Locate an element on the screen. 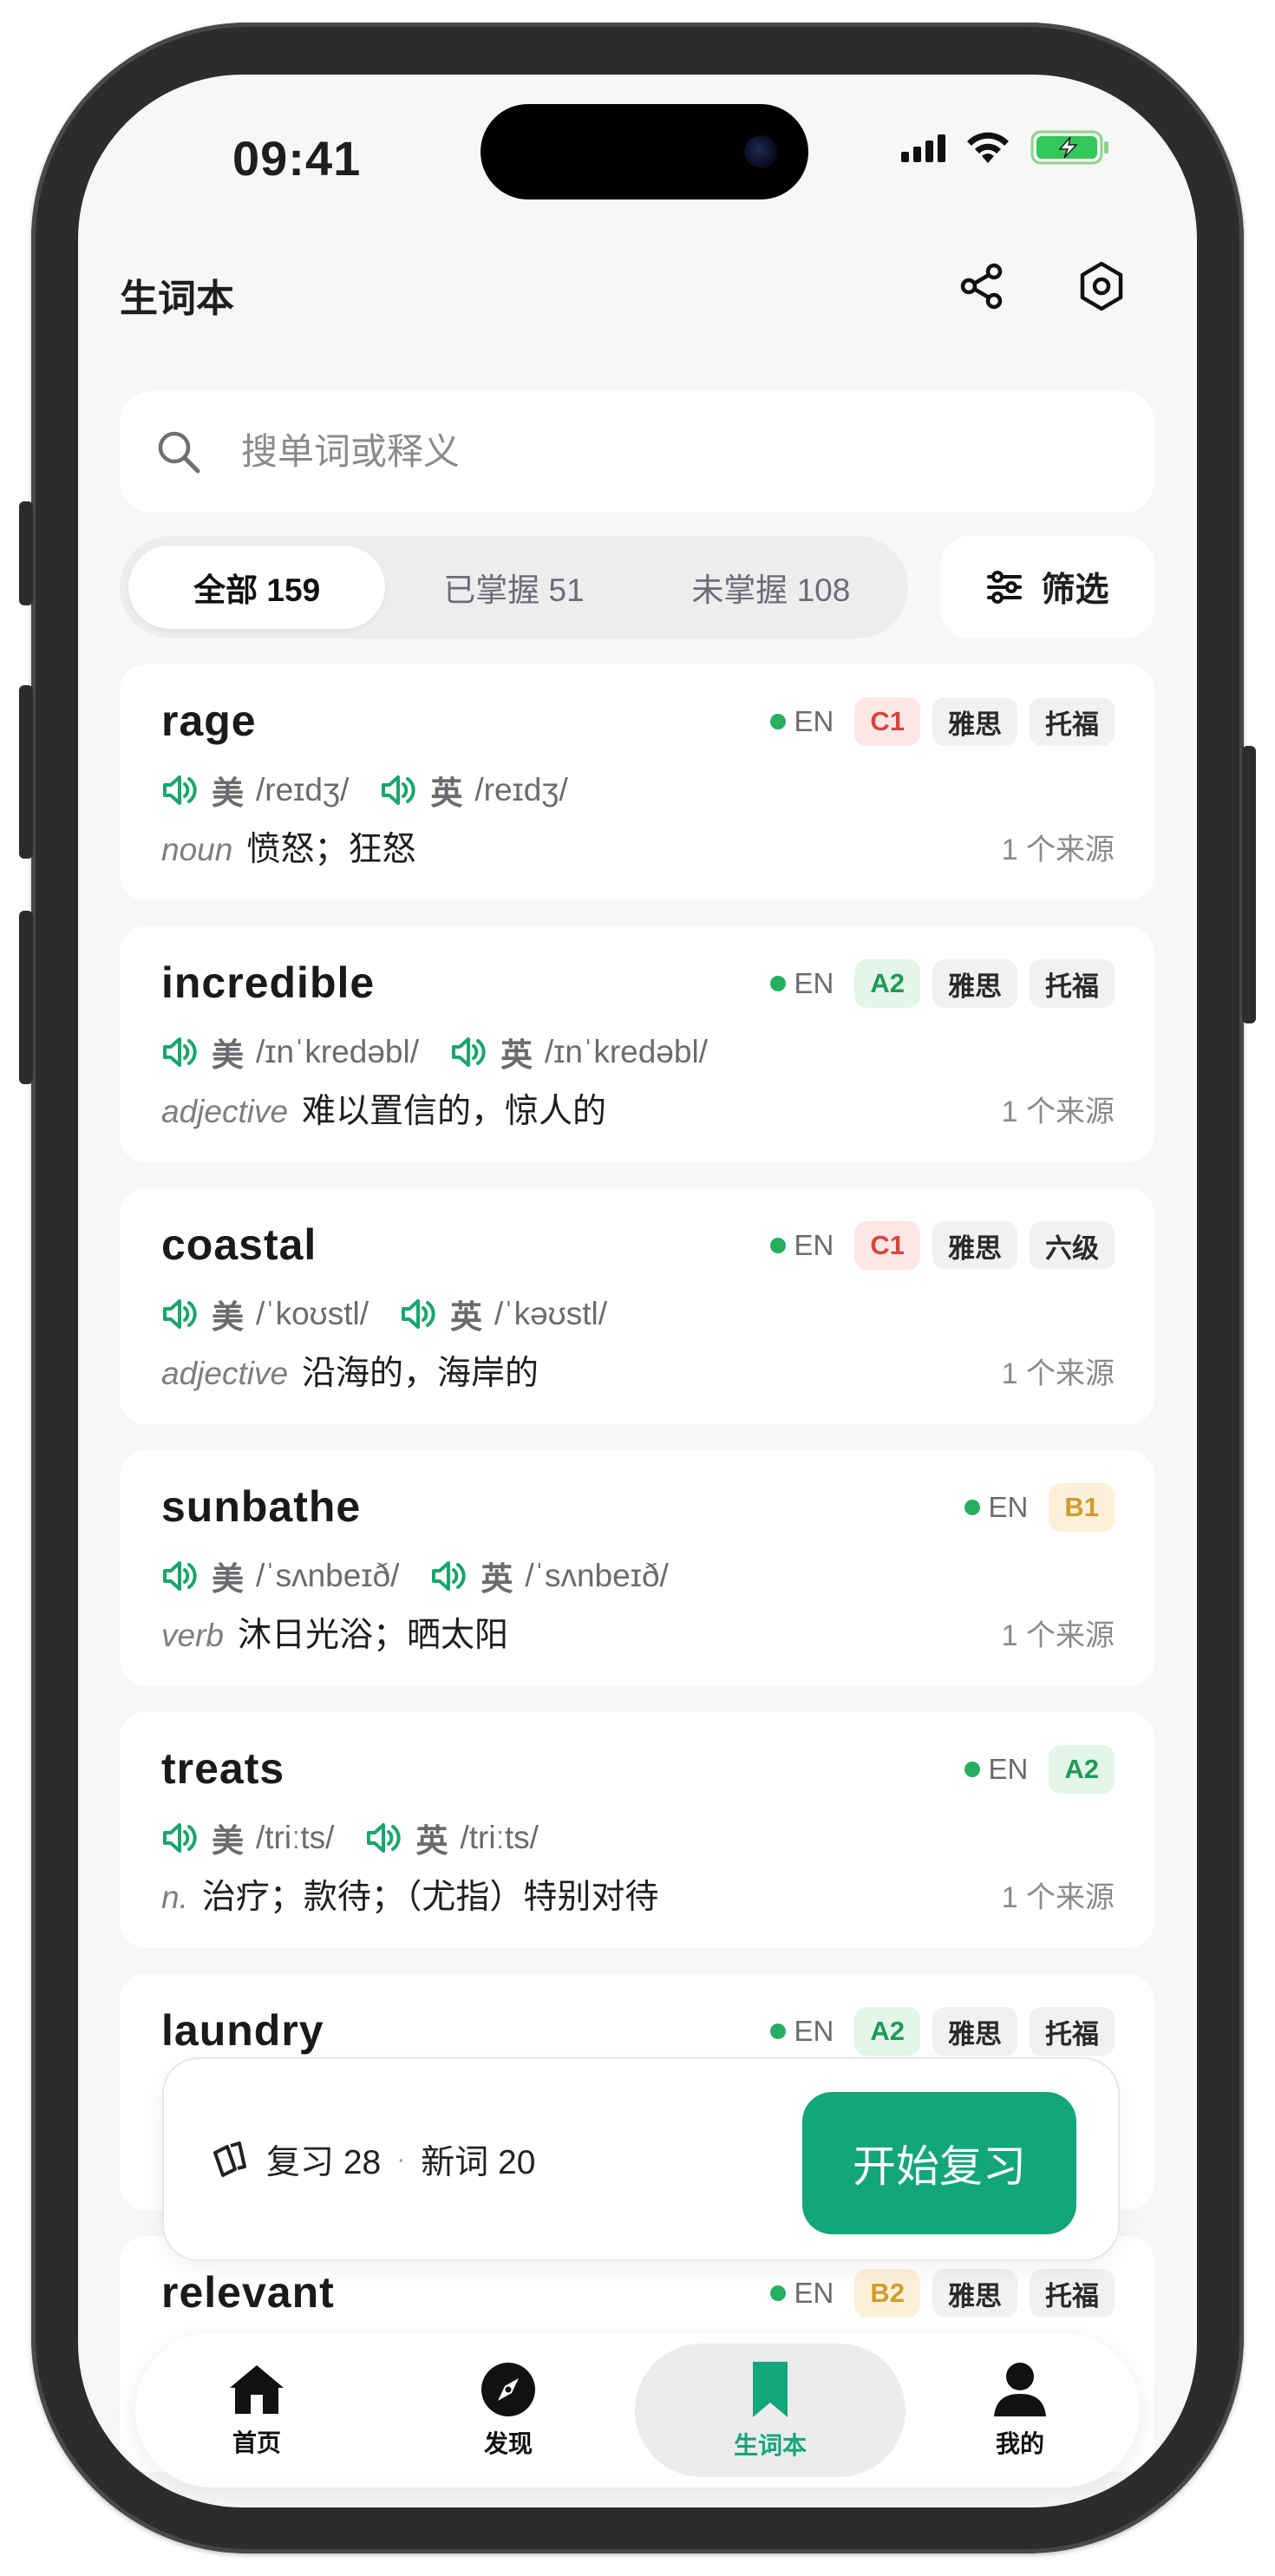 This screenshot has width=1275, height=2576. us-pronunciation: 美/ɪnˈkredəbl/ is located at coordinates (290, 1052).